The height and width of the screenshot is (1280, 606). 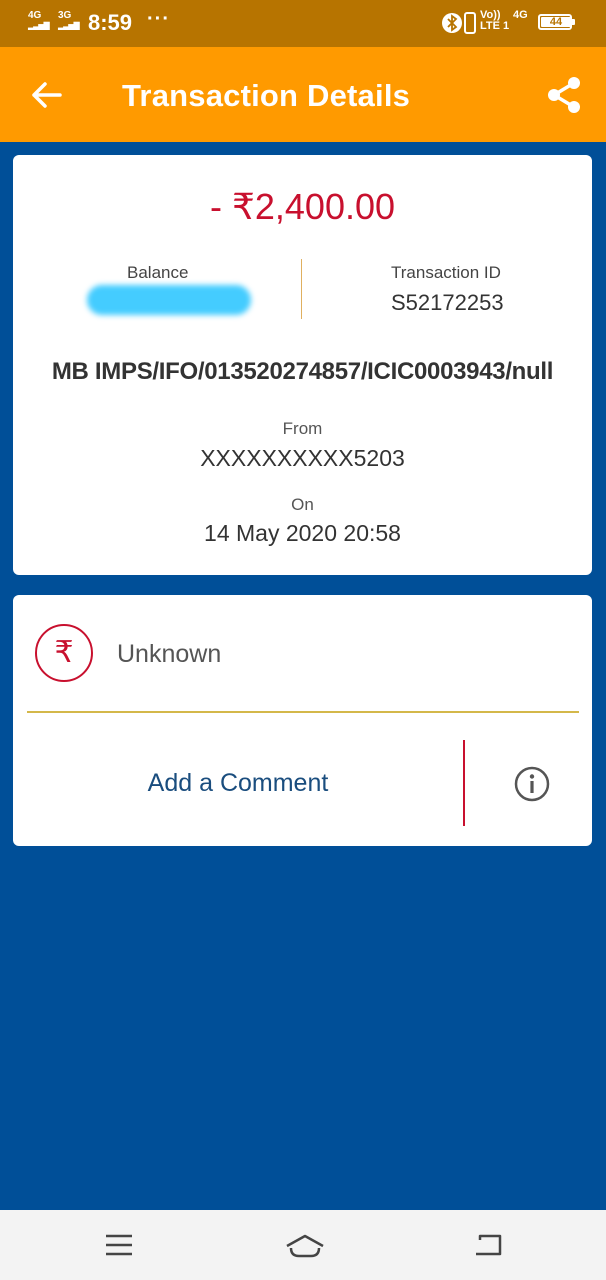 I want to click on system-nav-bar, so click(x=303, y=1245).